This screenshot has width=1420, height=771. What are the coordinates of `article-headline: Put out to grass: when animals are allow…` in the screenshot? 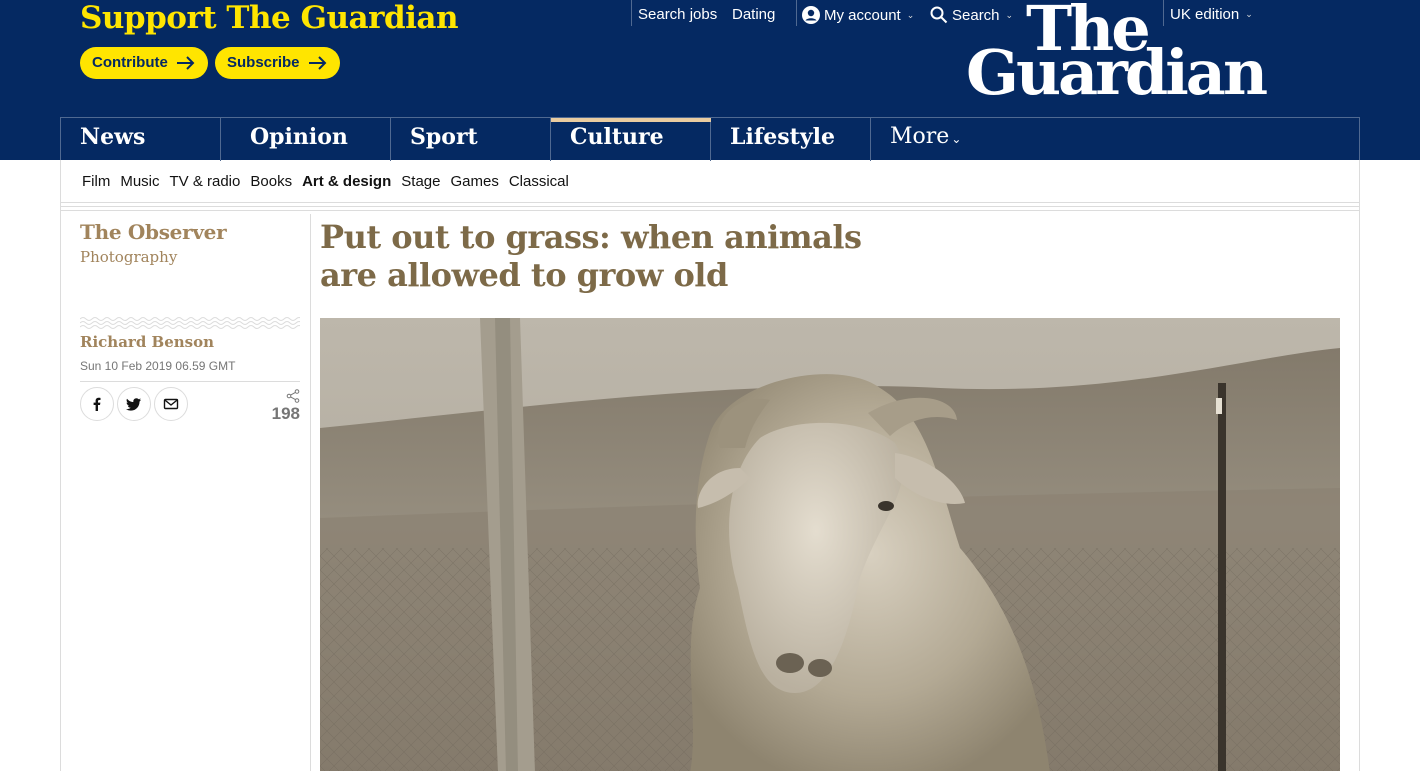 It's located at (591, 256).